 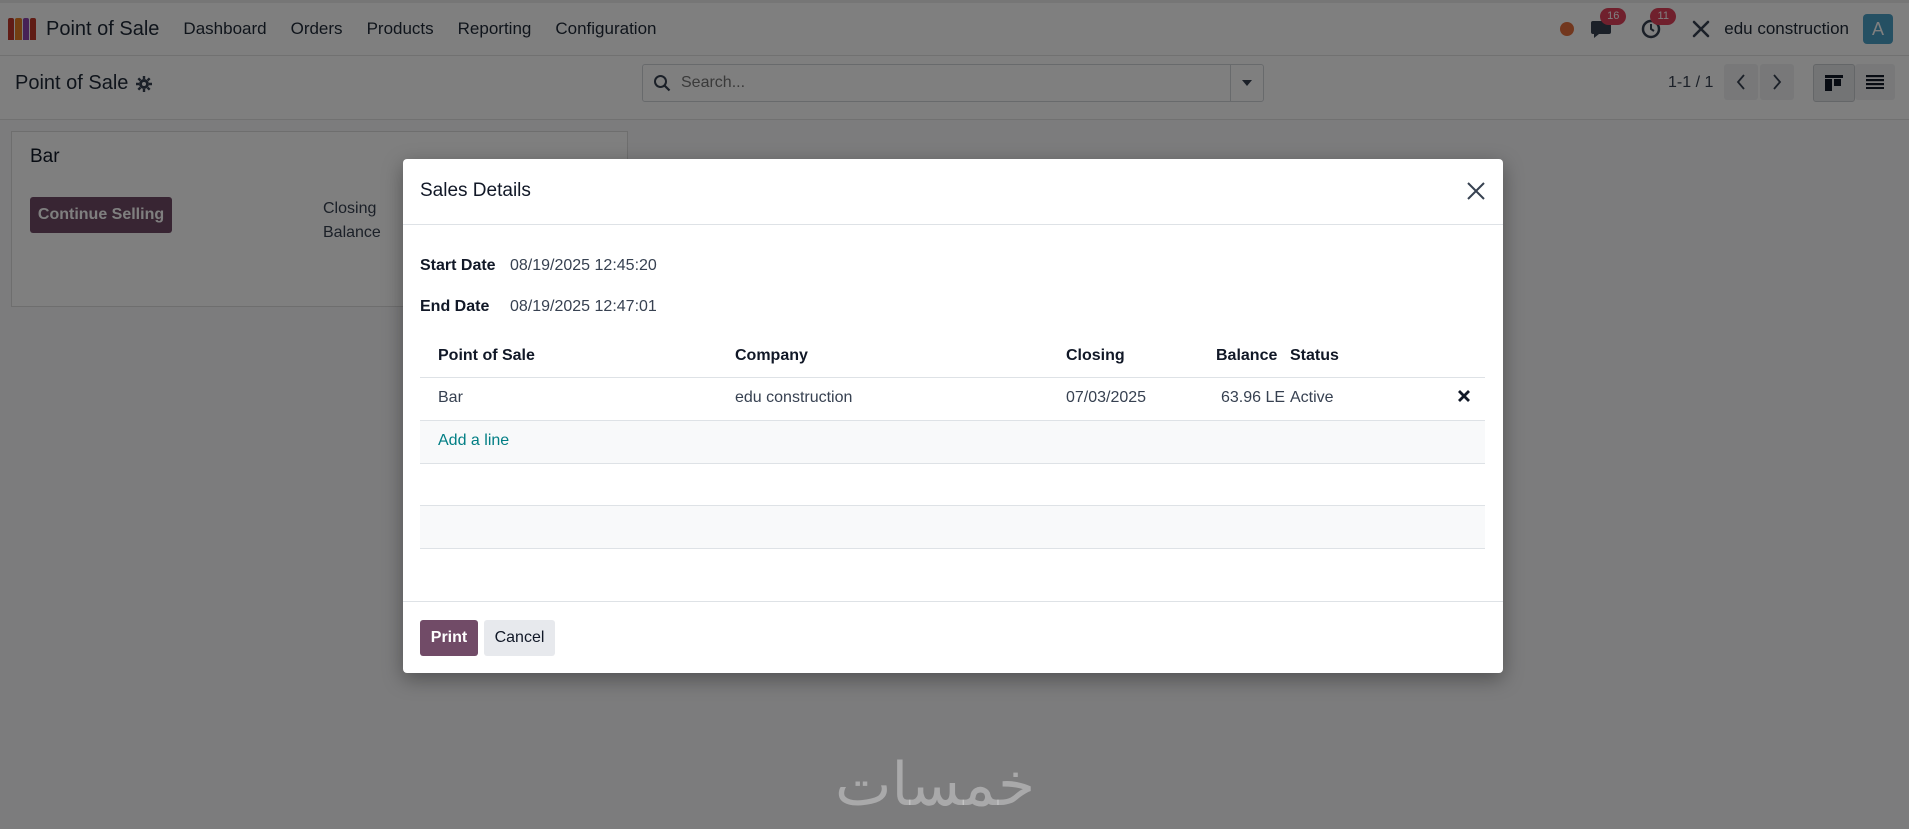 What do you see at coordinates (458, 265) in the screenshot?
I see `start-date-label: Start Date` at bounding box center [458, 265].